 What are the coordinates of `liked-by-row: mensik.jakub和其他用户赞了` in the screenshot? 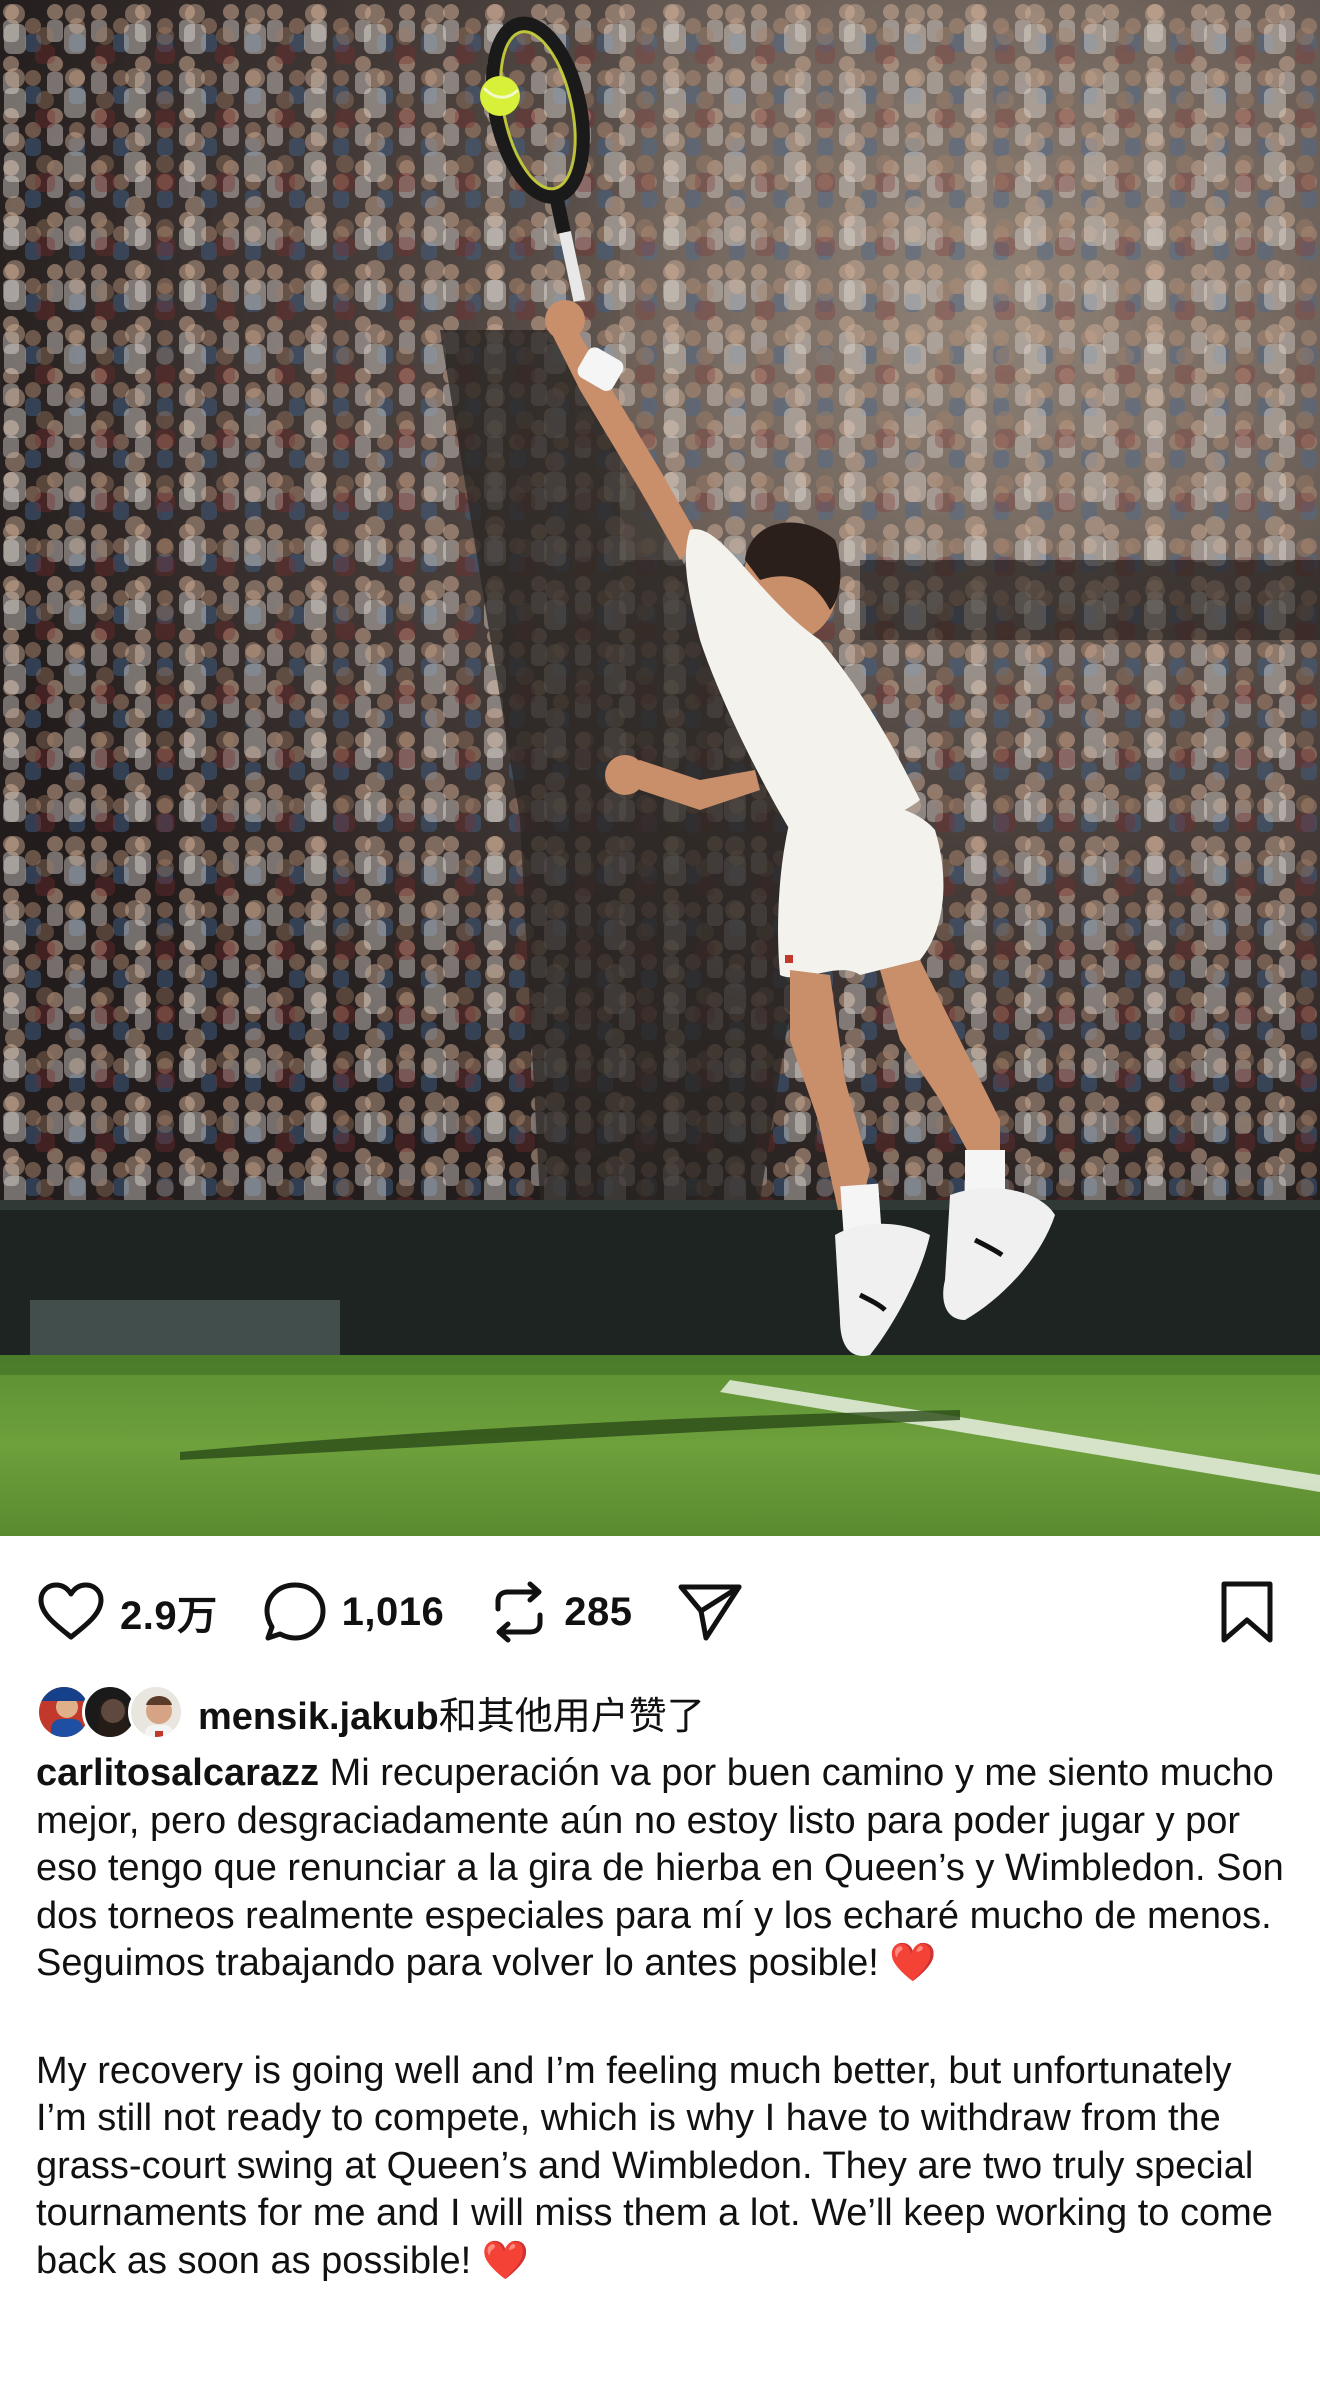 It's located at (370, 1712).